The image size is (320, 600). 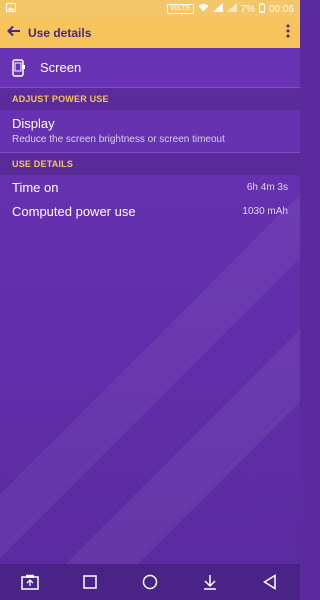 What do you see at coordinates (150, 33) in the screenshot?
I see `app-bar: Use details` at bounding box center [150, 33].